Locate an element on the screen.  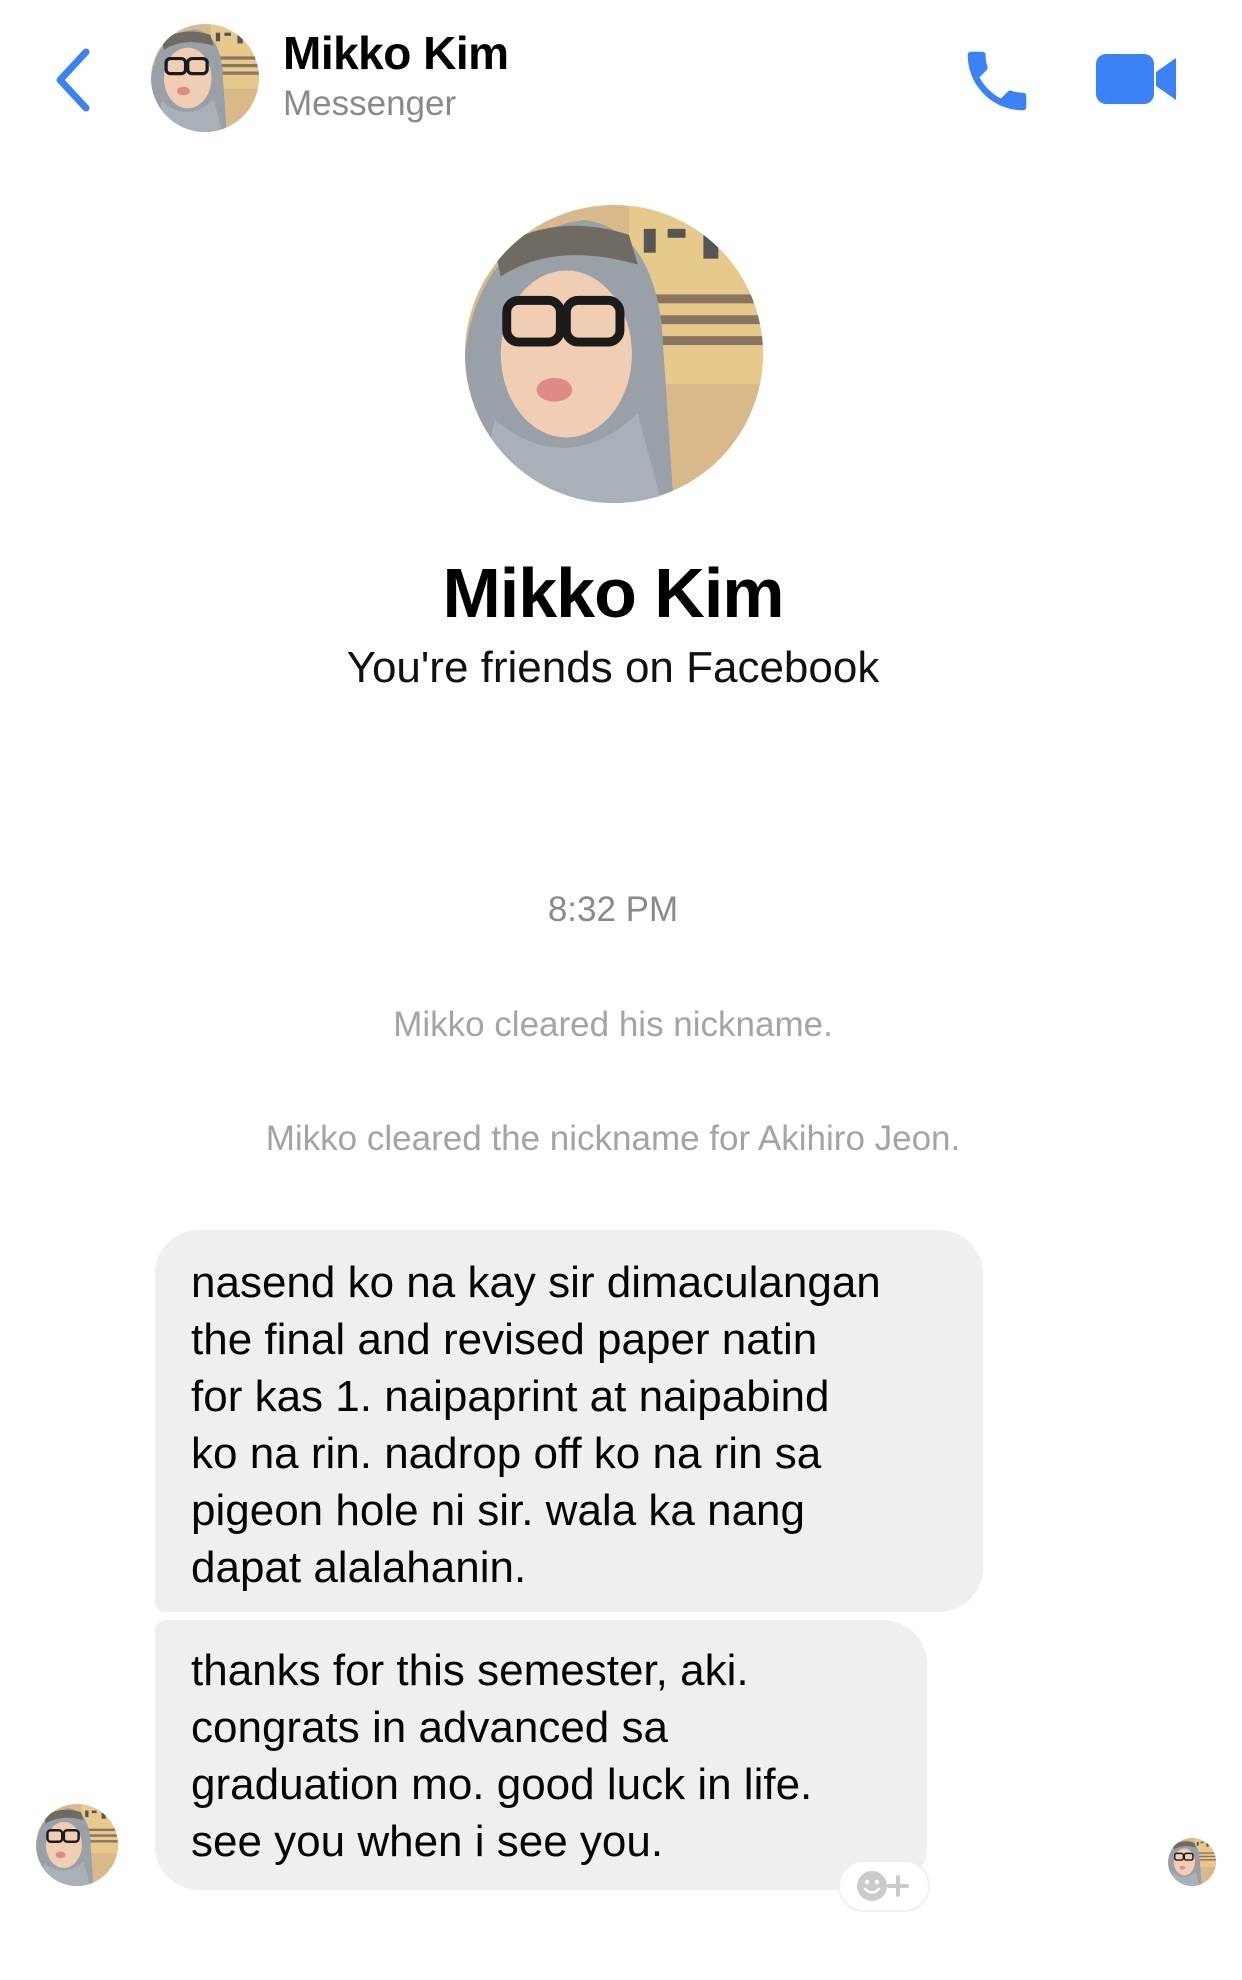
system-message: Mikko cleared his nickname. is located at coordinates (613, 1024).